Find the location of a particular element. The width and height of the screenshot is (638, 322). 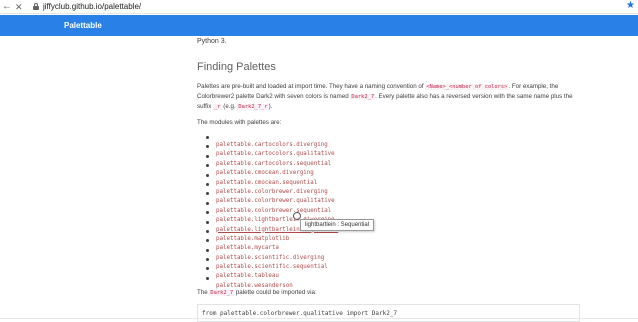

list-item: palettable.mycarta is located at coordinates (396, 243).